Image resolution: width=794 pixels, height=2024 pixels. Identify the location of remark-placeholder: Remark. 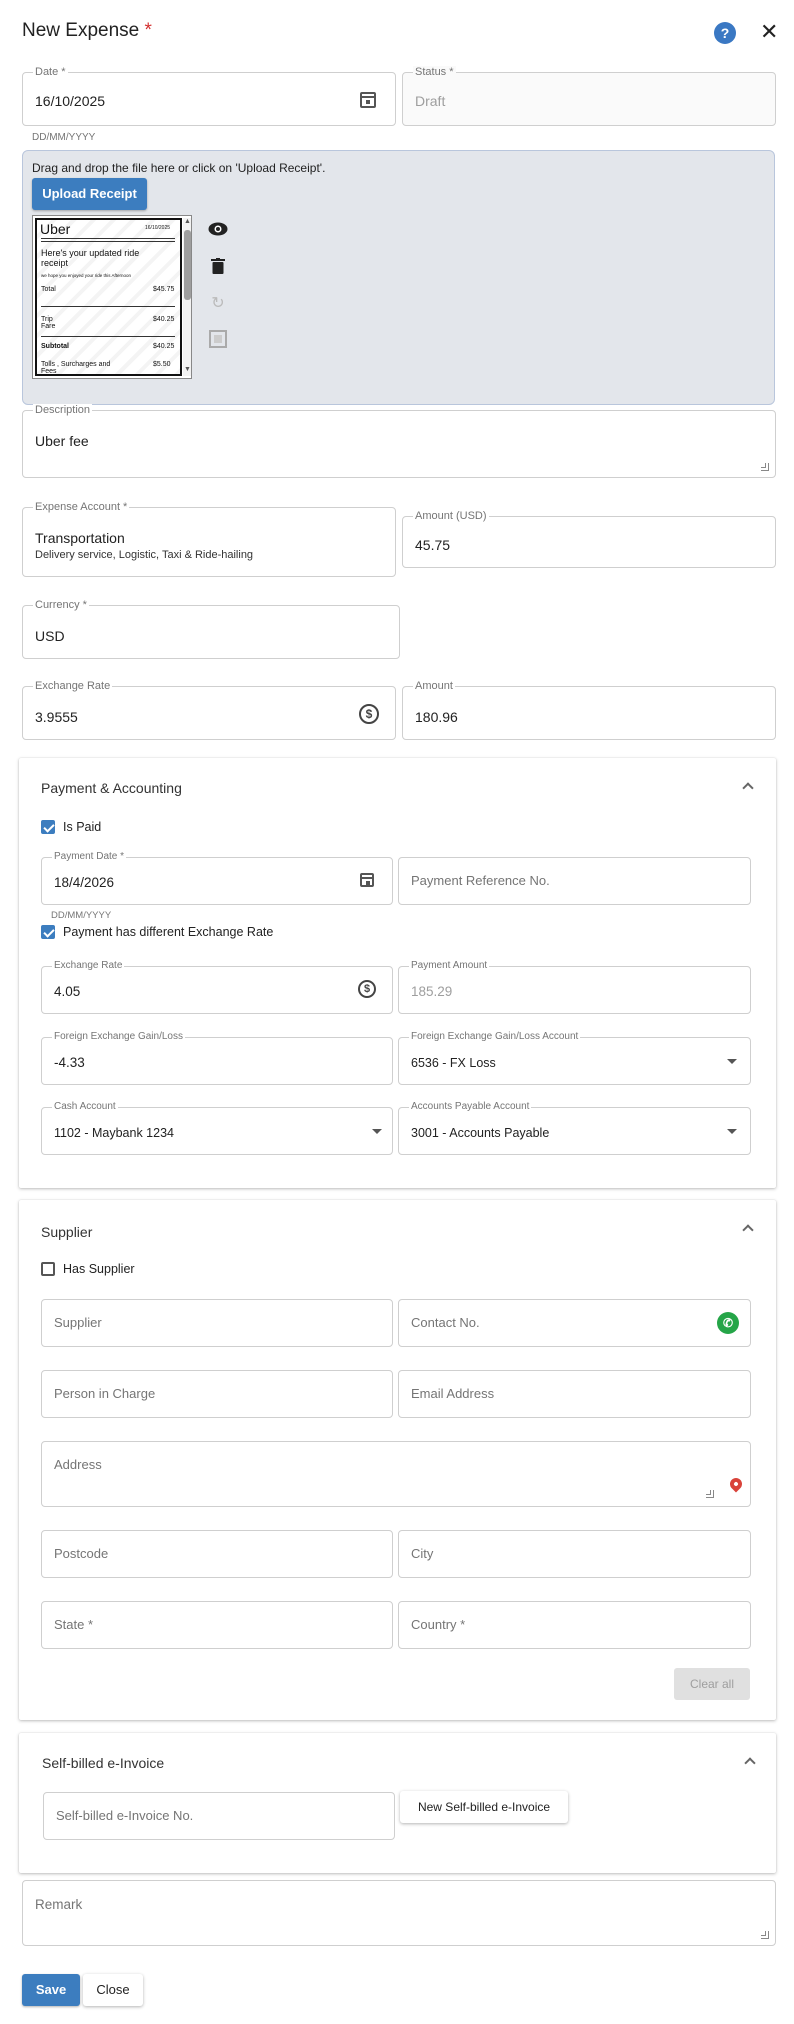
(59, 1904).